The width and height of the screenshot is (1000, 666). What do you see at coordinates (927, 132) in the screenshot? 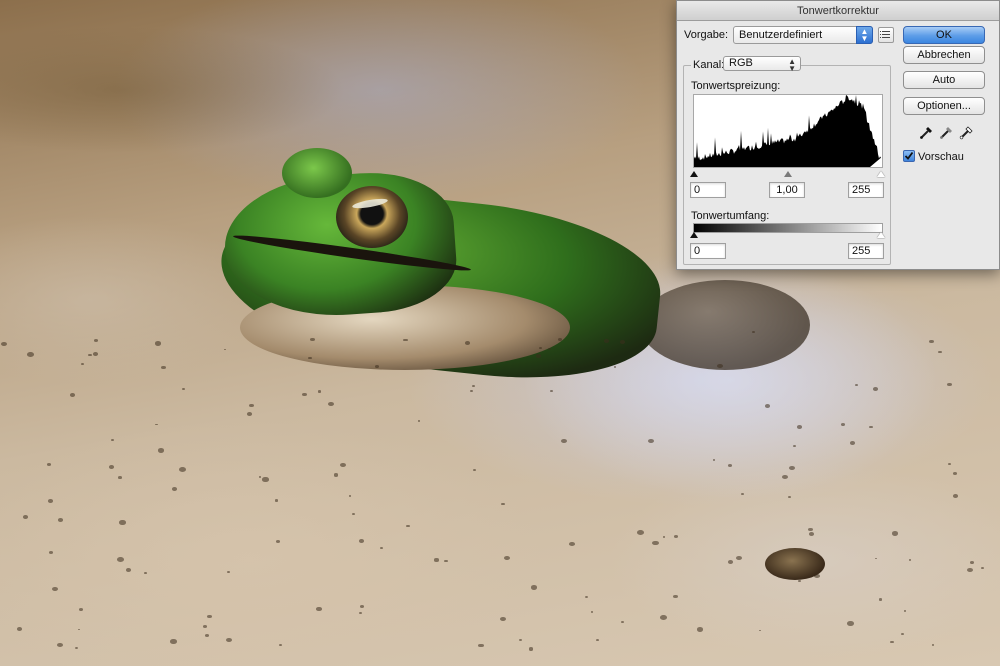
I see `black-point-eyedropper-icon` at bounding box center [927, 132].